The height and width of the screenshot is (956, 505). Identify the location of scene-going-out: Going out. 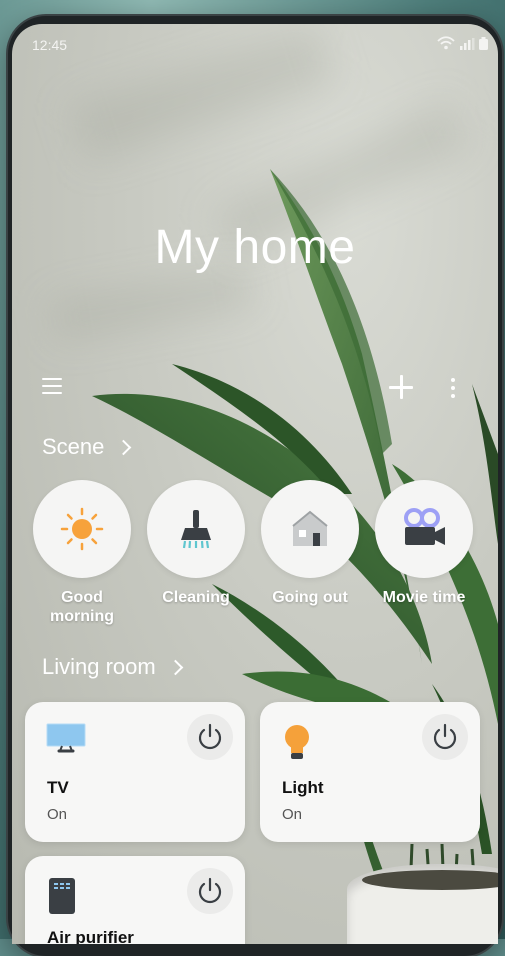
(310, 543).